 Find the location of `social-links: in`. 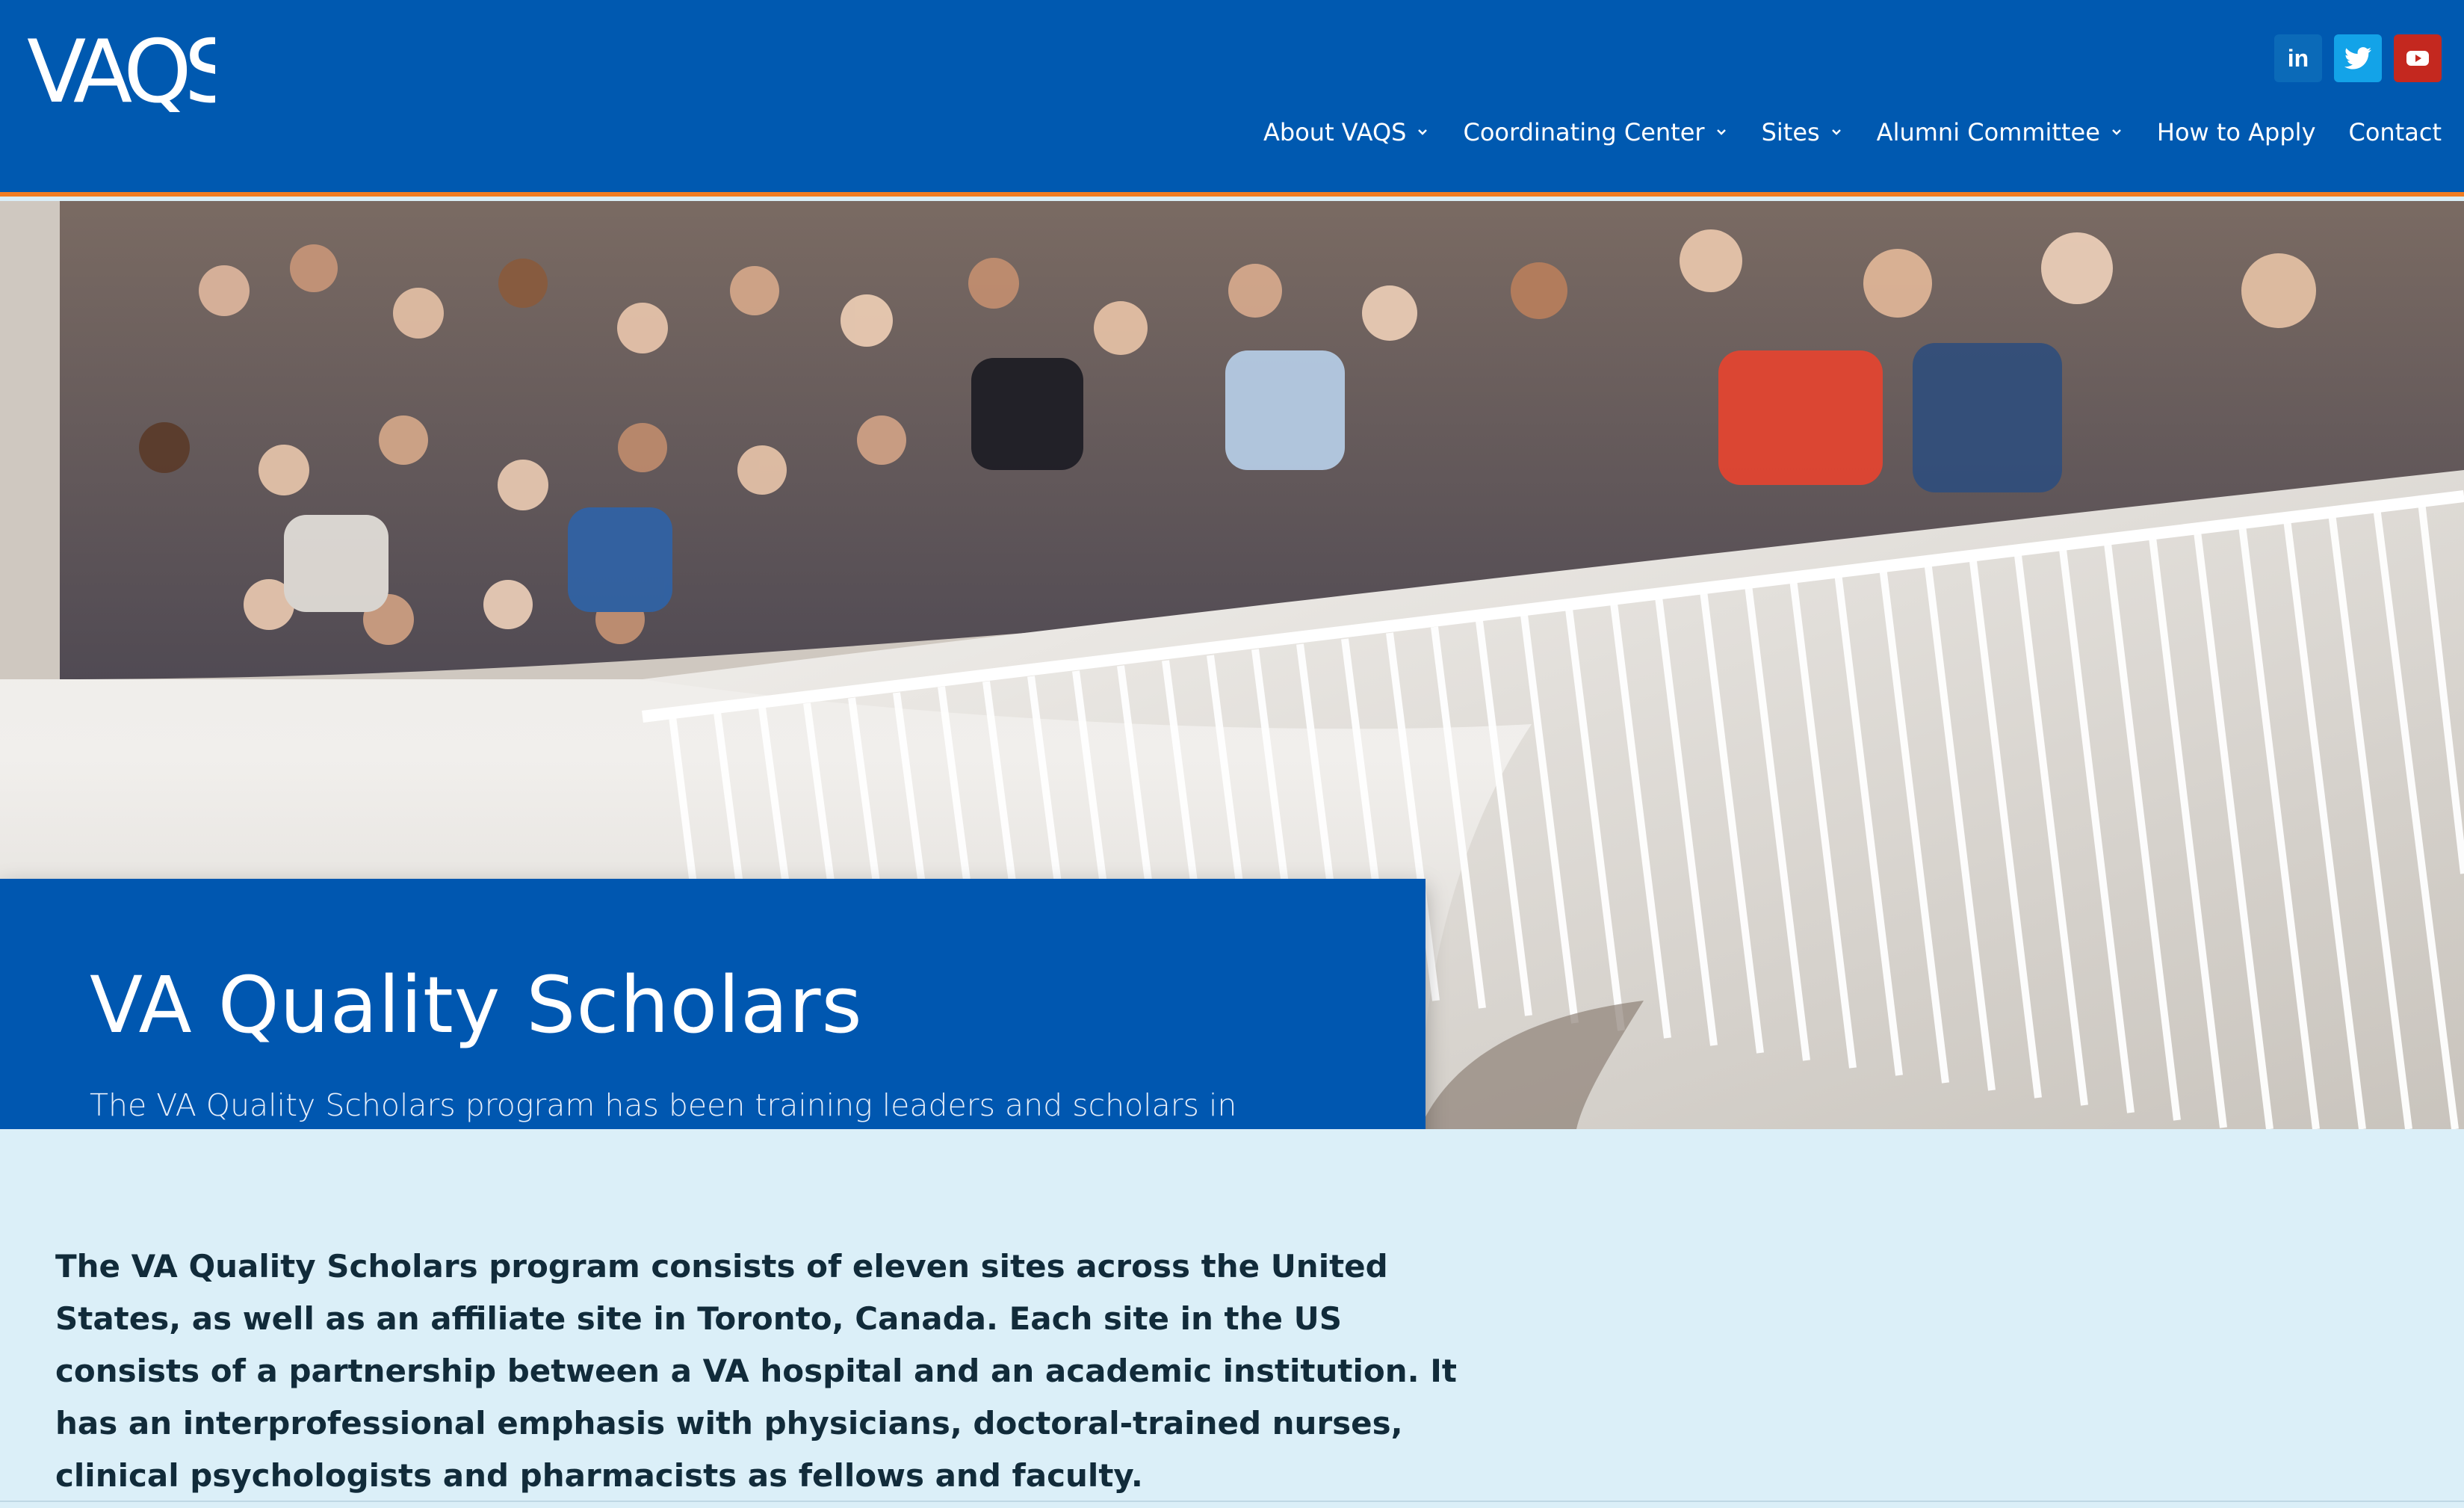

social-links: in is located at coordinates (2358, 58).